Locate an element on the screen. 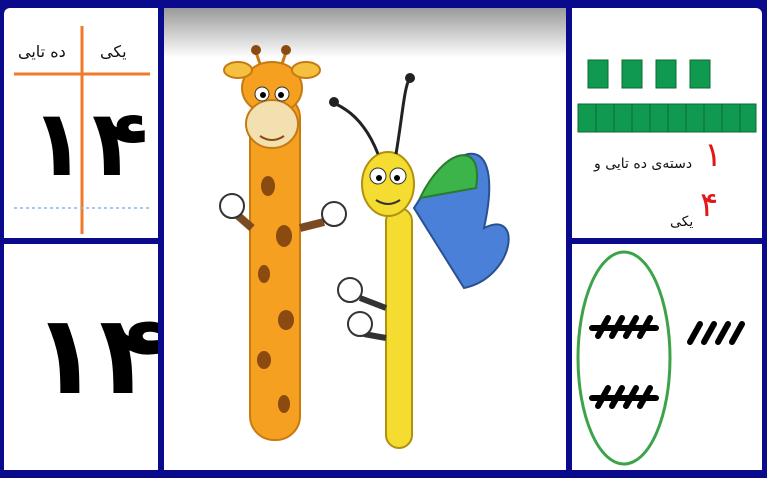 The width and height of the screenshot is (767, 478). tally-marks is located at coordinates (660, 358).